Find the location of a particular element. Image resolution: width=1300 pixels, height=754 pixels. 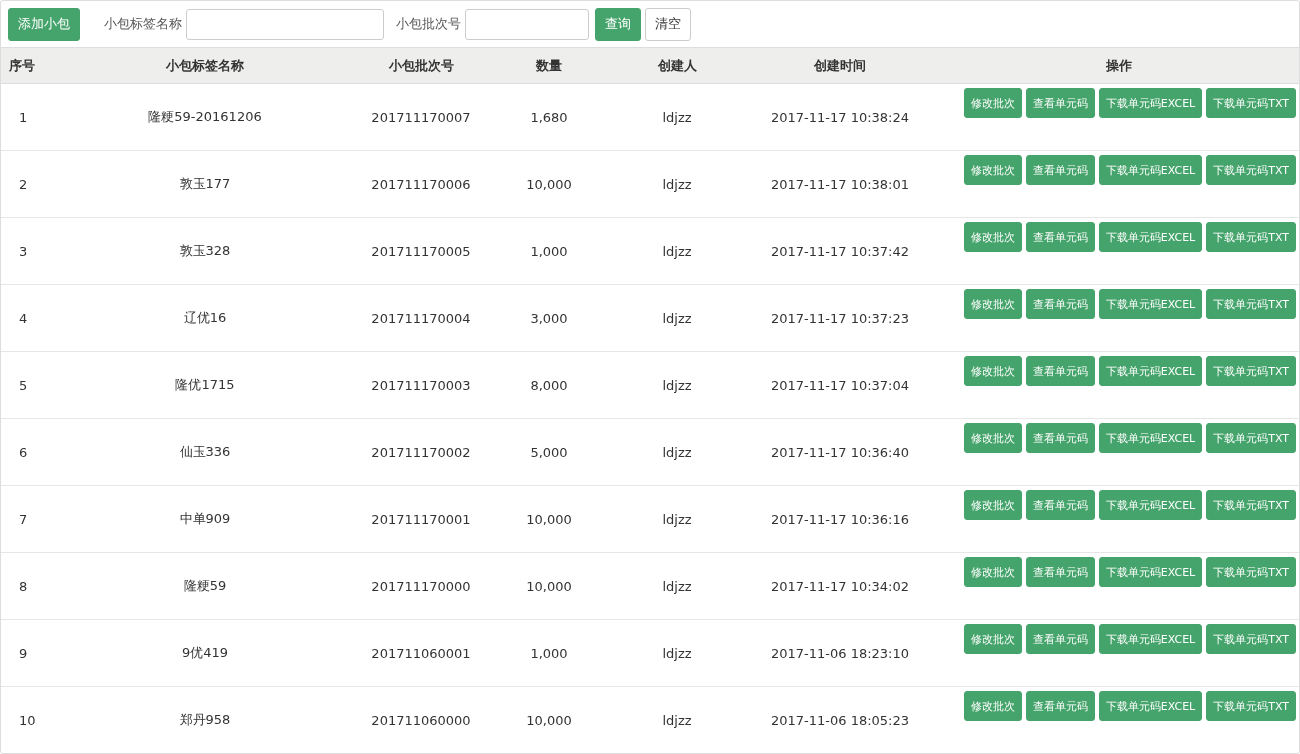

table-cell: 中单909 is located at coordinates (205, 518).